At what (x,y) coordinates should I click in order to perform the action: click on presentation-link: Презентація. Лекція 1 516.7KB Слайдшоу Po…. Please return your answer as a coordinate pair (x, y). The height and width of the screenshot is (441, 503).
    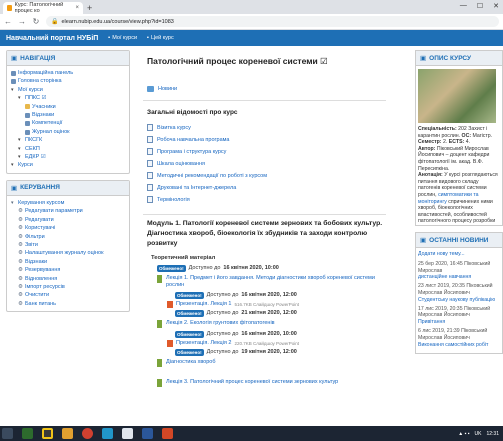
    Looking at the image, I should click on (276, 304).